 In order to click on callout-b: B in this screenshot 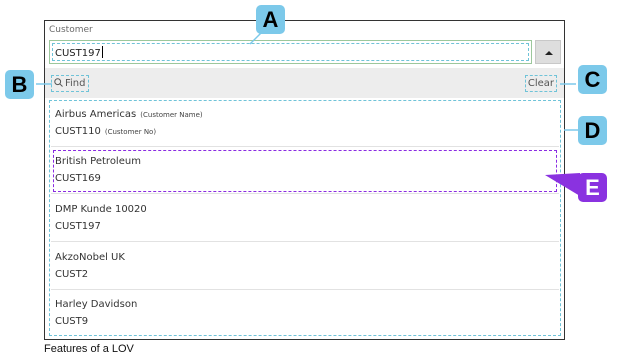, I will do `click(19, 84)`.